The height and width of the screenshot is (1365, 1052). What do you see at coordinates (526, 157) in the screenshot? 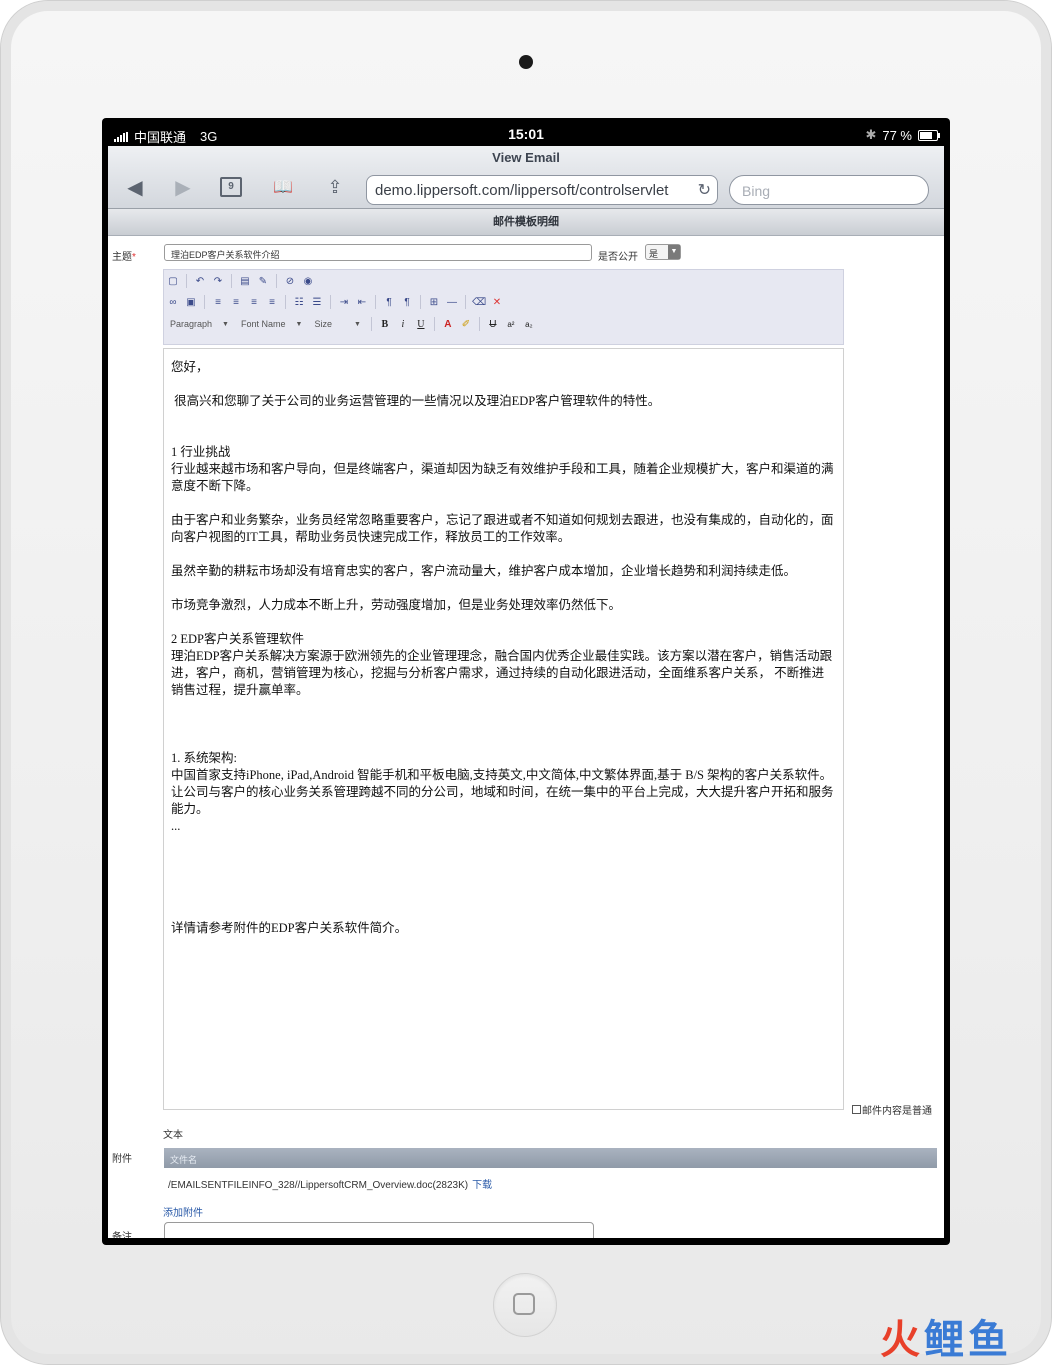
I see `browser-title: View Email` at bounding box center [526, 157].